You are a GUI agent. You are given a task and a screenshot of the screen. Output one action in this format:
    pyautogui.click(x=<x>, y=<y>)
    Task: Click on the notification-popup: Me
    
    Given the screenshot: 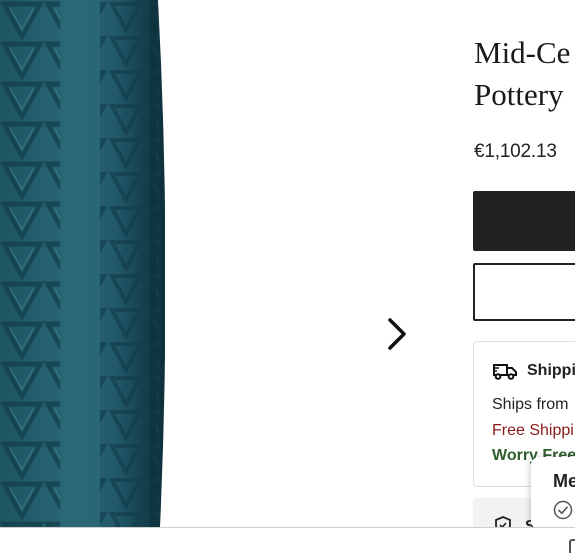 What is the action you would take?
    pyautogui.click(x=553, y=493)
    